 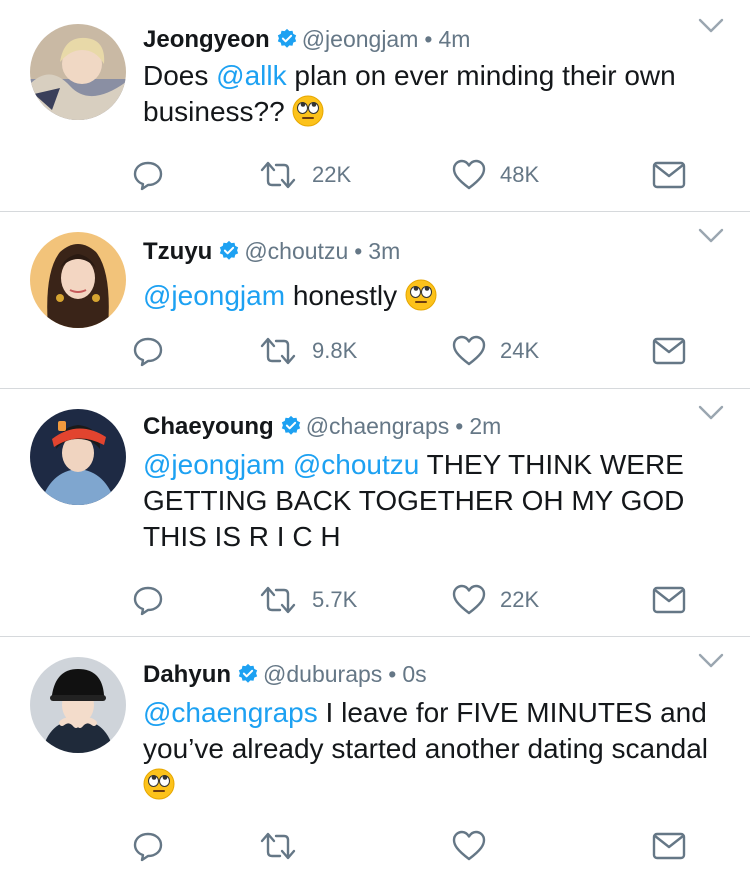 I want to click on text-body: honestly, so click(x=341, y=295).